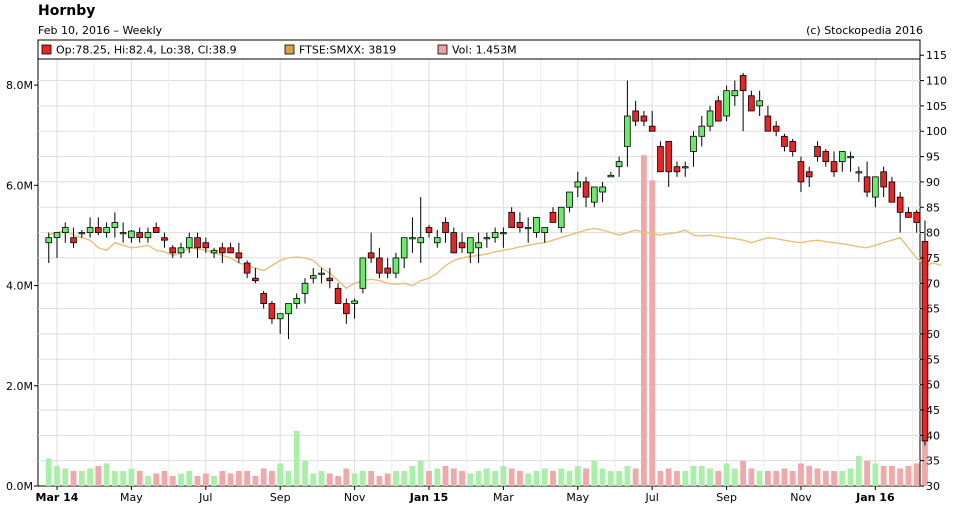 This screenshot has width=959, height=527. I want to click on price-tick-label: 90, so click(933, 182).